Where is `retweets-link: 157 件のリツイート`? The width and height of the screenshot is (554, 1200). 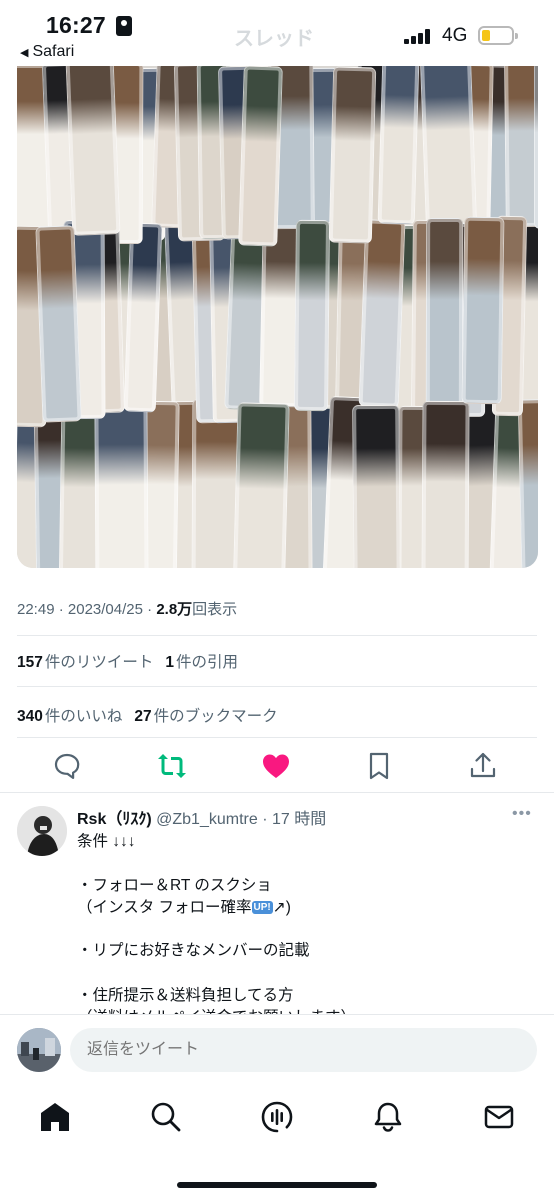
retweets-link: 157 件のリツイート is located at coordinates (85, 662).